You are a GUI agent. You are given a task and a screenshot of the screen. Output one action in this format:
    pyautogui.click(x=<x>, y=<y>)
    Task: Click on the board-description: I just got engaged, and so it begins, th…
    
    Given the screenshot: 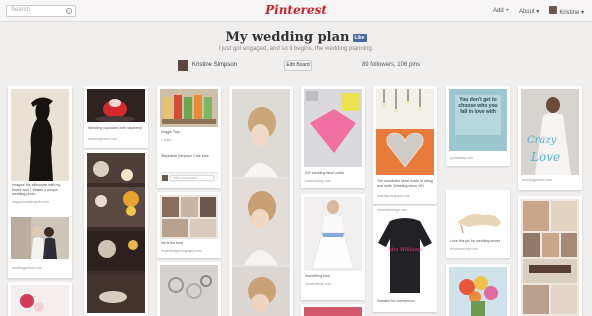 What is the action you would take?
    pyautogui.click(x=296, y=49)
    